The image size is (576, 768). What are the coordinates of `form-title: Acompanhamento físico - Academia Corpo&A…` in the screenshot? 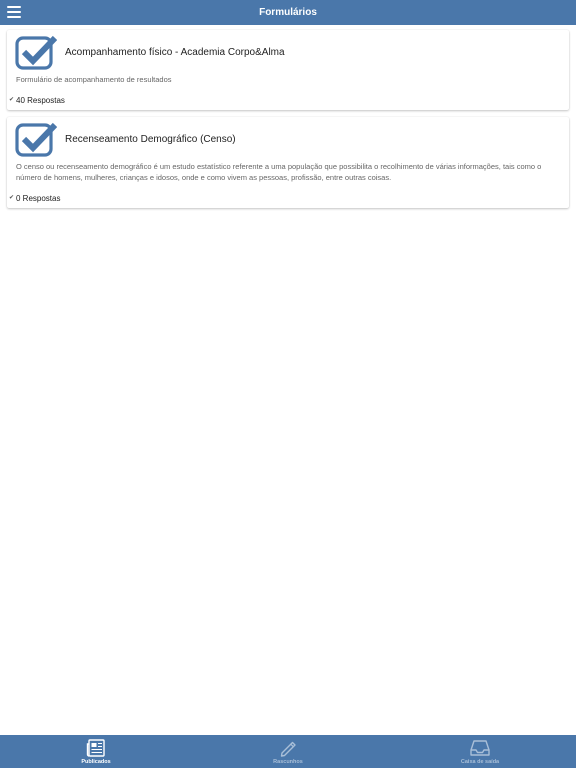 It's located at (175, 52).